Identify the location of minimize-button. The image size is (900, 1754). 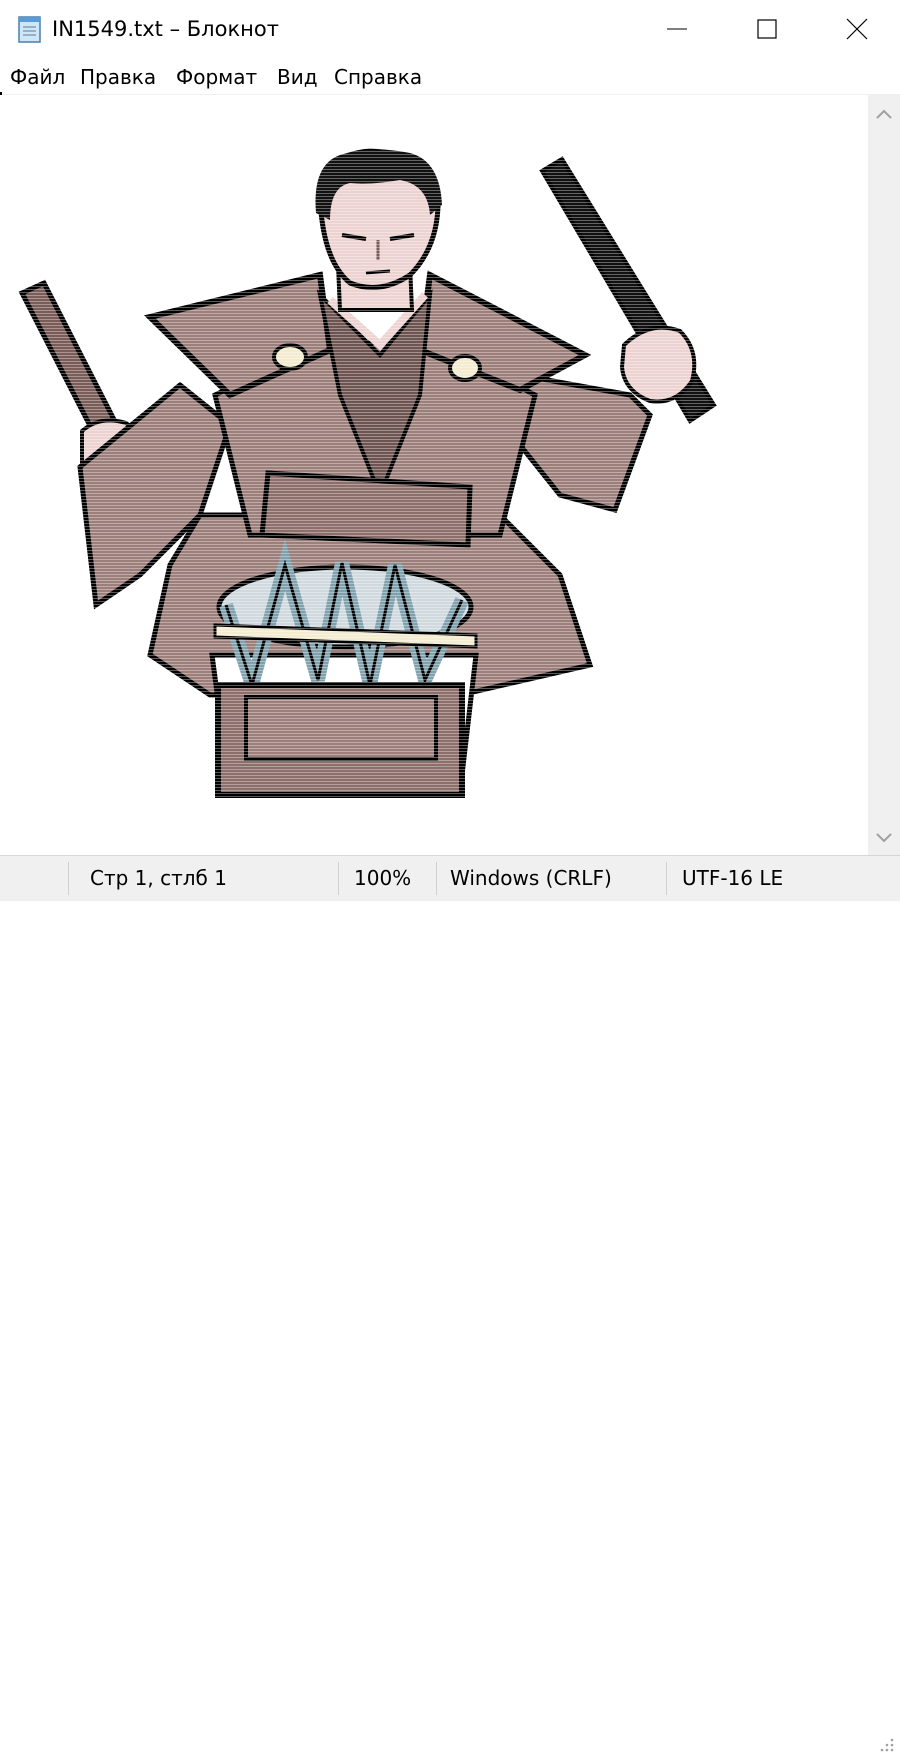
(677, 29).